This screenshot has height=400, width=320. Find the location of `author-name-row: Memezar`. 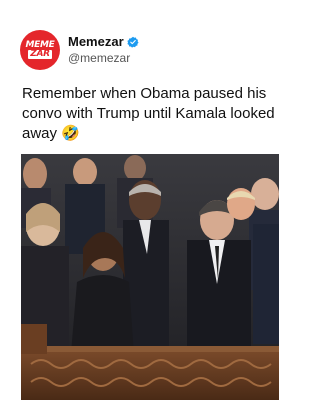

author-name-row: Memezar is located at coordinates (103, 42).